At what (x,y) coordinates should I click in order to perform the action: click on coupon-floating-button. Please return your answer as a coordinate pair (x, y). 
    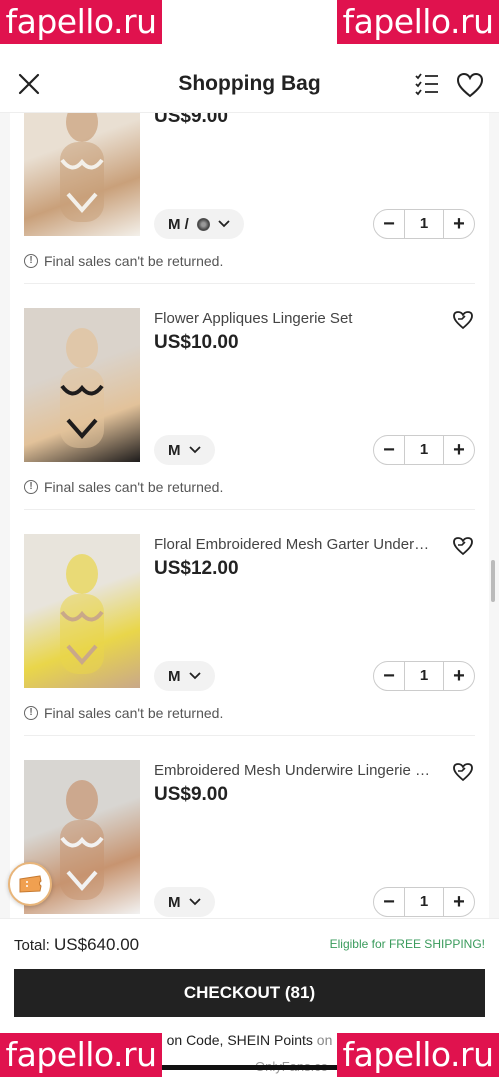
    Looking at the image, I should click on (30, 884).